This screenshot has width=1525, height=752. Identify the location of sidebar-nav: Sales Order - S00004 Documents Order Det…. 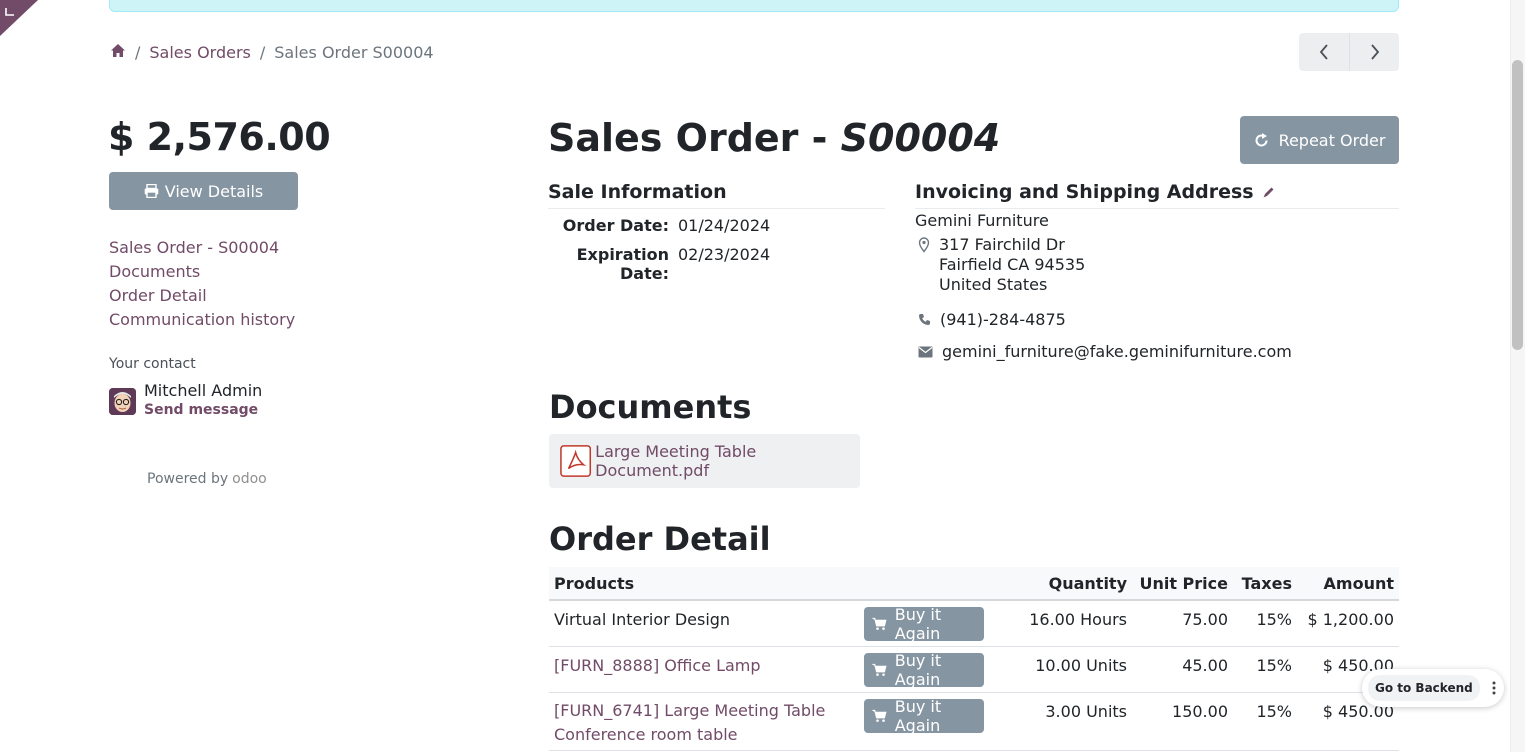
(202, 284).